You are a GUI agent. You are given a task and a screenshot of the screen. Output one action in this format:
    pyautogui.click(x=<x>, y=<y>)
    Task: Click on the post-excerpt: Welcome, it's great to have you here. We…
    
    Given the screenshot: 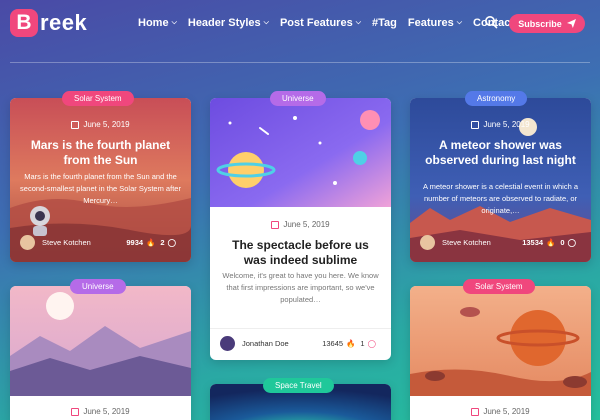 What is the action you would take?
    pyautogui.click(x=300, y=287)
    